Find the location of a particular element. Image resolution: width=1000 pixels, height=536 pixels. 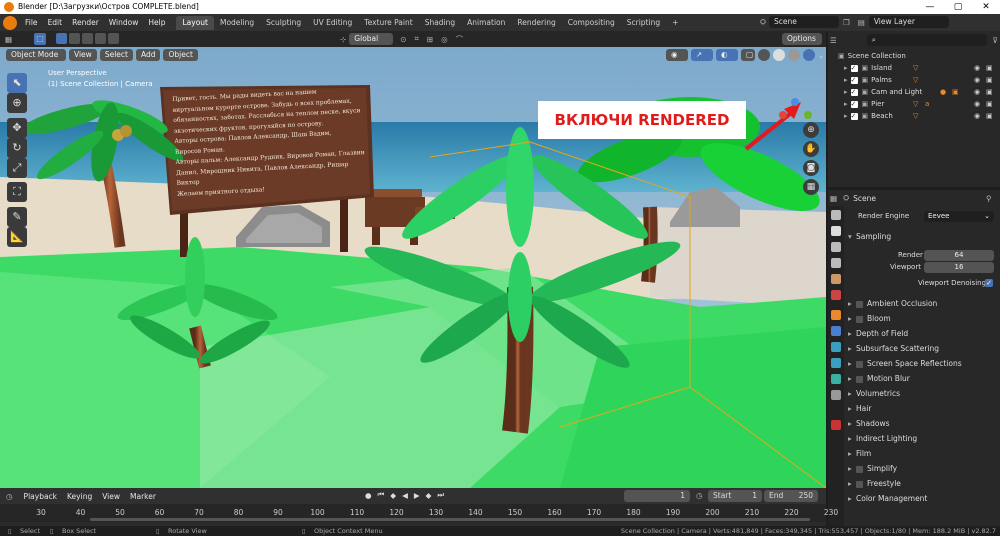

maximize-button: ▢ is located at coordinates (958, 7).